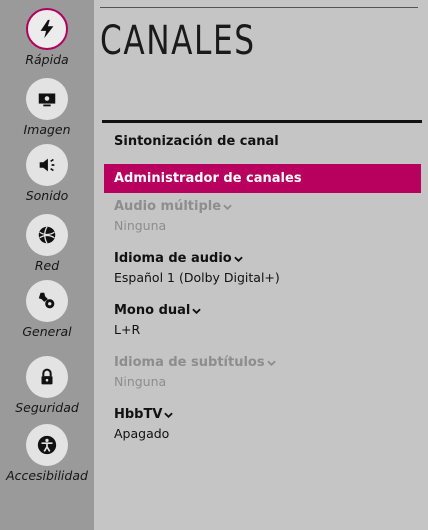  What do you see at coordinates (127, 329) in the screenshot?
I see `menu-item-value: L+R` at bounding box center [127, 329].